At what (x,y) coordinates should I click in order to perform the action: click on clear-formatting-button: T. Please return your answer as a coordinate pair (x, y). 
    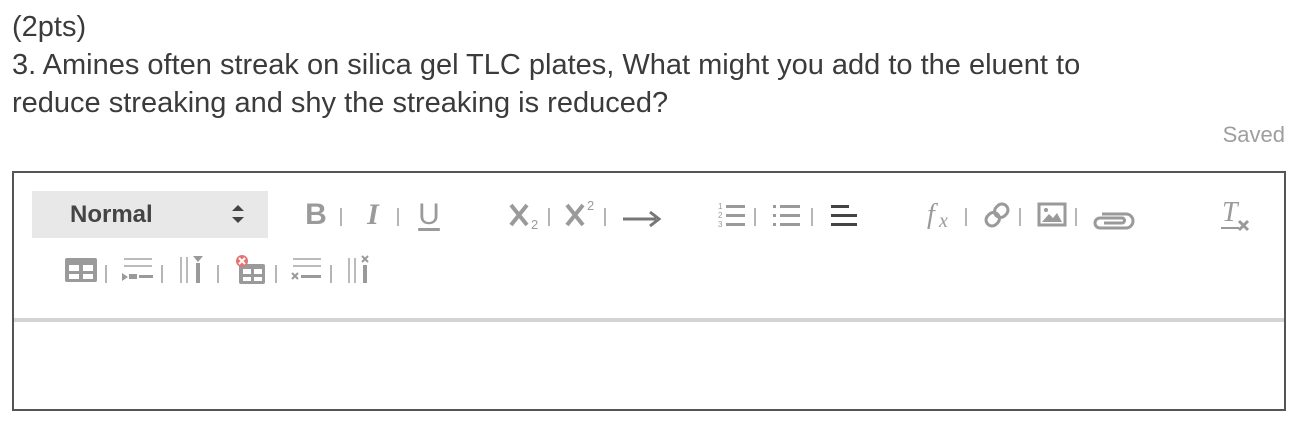
    Looking at the image, I should click on (1235, 215).